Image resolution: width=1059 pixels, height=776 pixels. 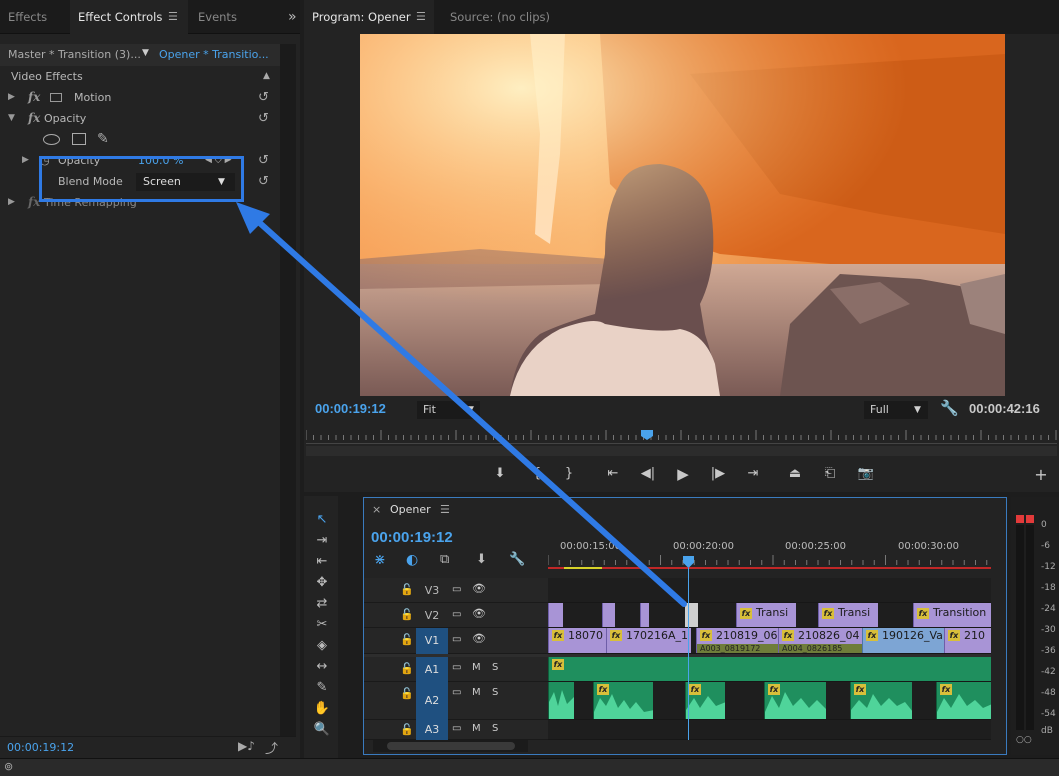 I want to click on clip-indicator-left, so click(x=1020, y=519).